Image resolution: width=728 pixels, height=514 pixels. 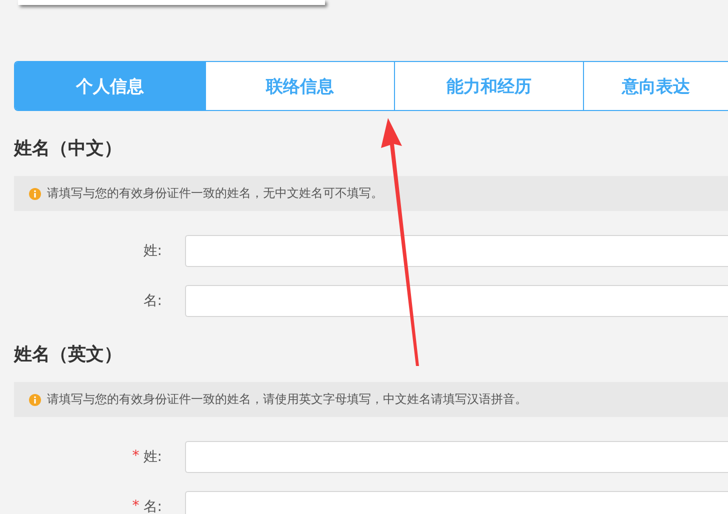 I want to click on section-title: 姓名（中文）, so click(x=68, y=149).